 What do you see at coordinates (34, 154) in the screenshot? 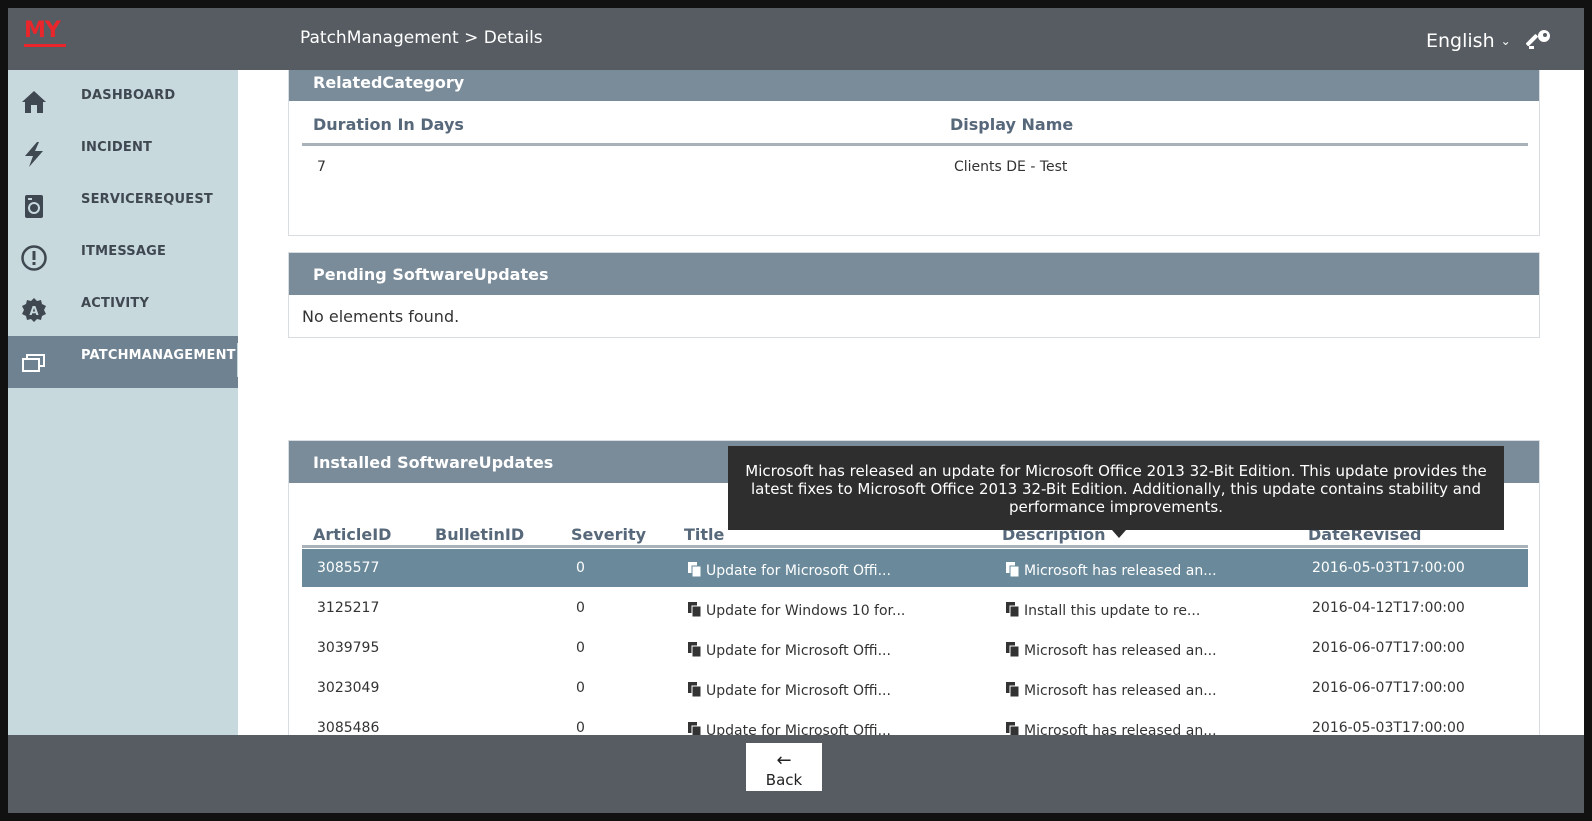
I see `lightning-icon` at bounding box center [34, 154].